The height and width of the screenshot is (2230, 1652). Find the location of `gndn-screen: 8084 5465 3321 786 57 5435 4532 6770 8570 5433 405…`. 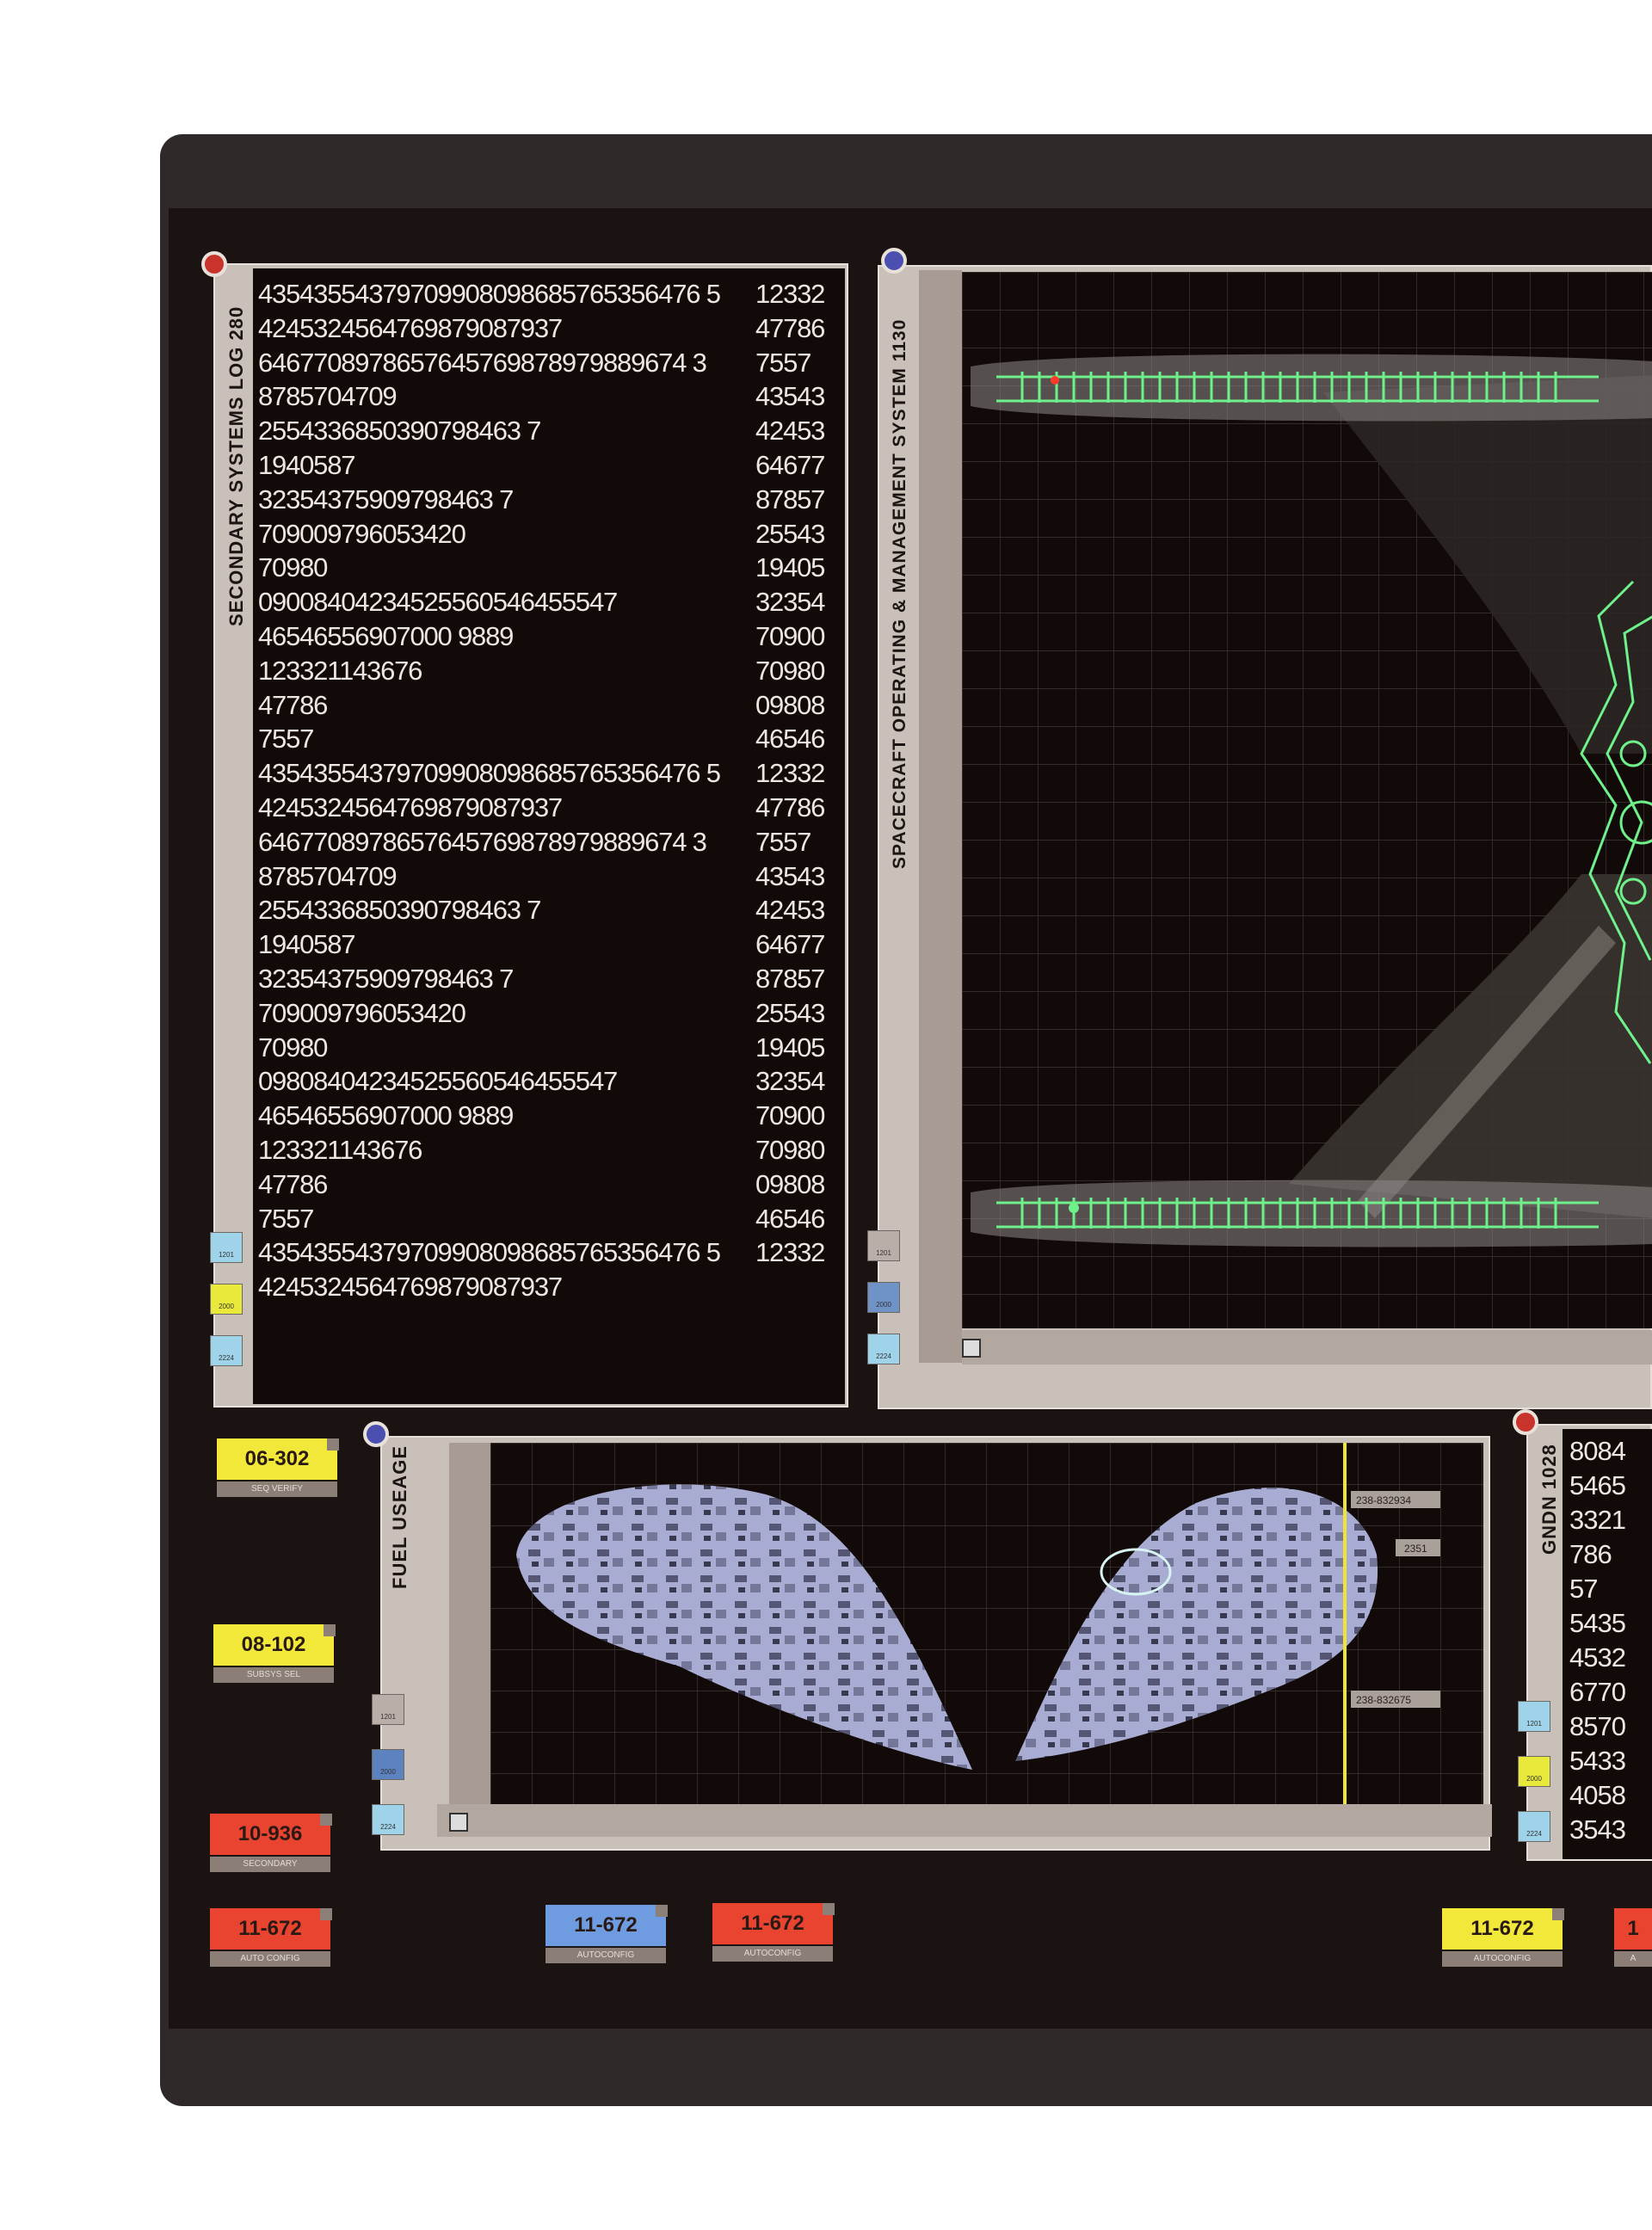

gndn-screen: 8084 5465 3321 786 57 5435 4532 6770 8570 5433 405… is located at coordinates (1607, 1644).